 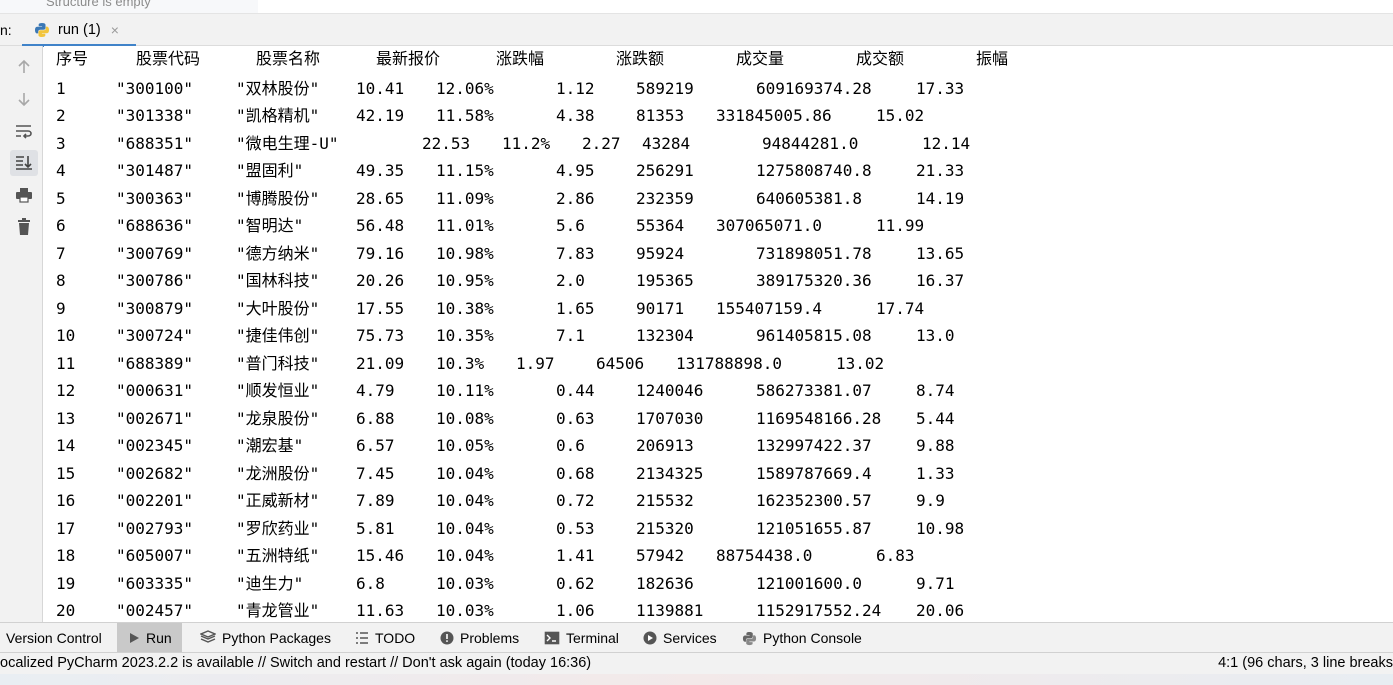 I want to click on print-button, so click(x=24, y=195).